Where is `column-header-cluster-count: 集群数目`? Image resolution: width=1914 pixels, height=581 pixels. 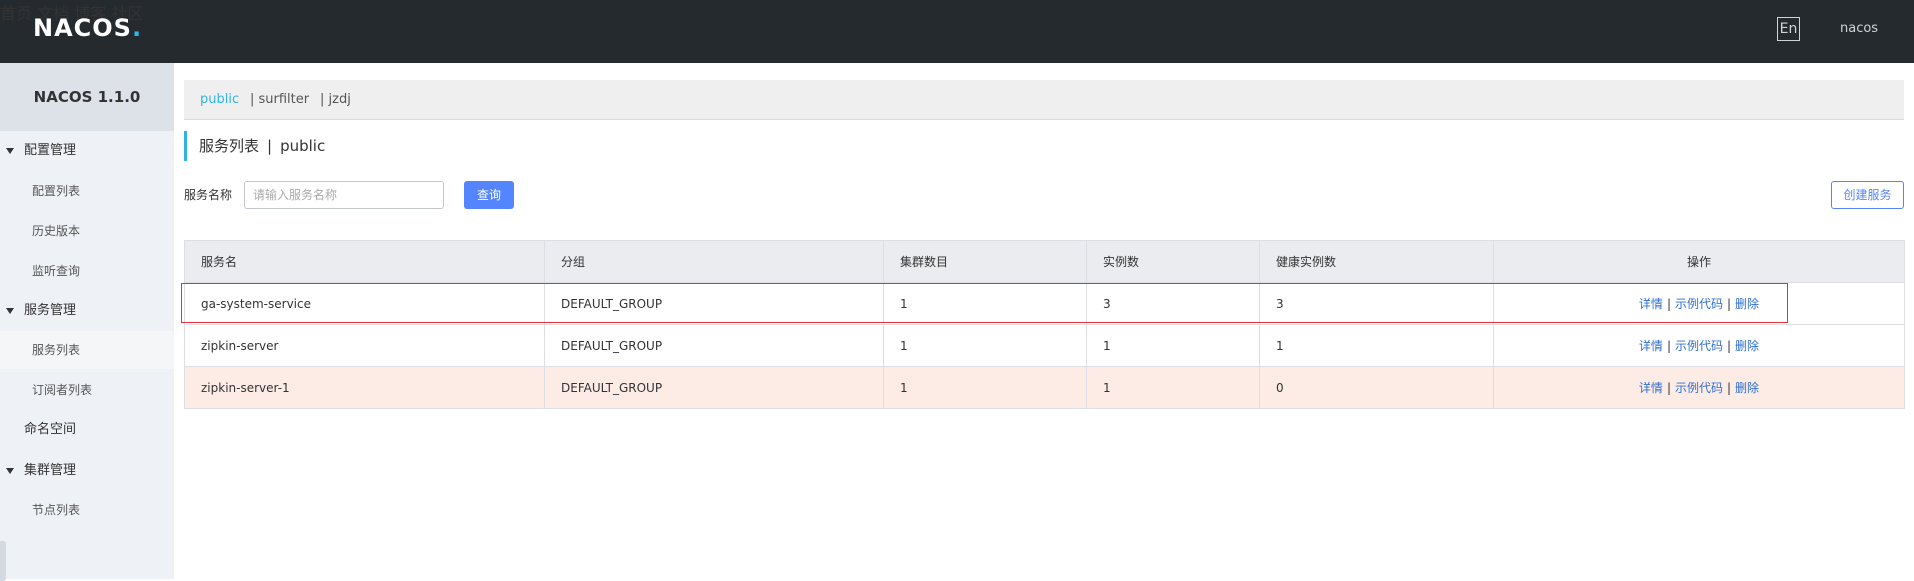 column-header-cluster-count: 集群数目 is located at coordinates (985, 261).